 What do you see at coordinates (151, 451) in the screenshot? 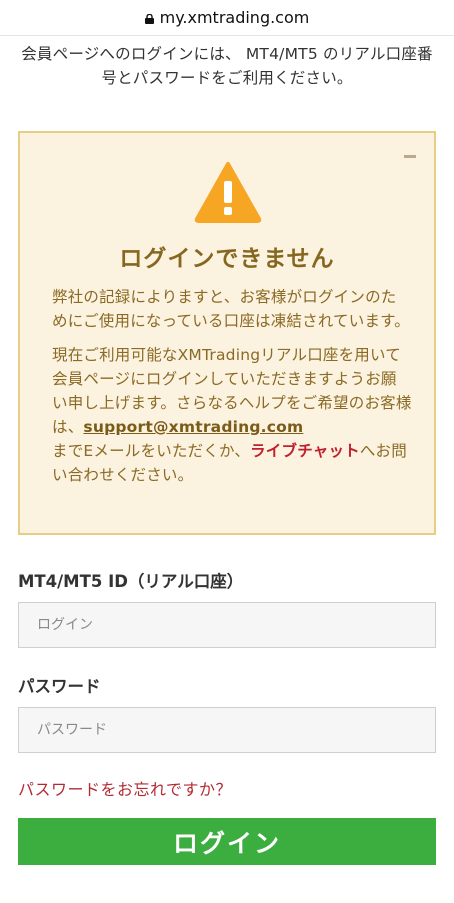
I see `alert-text-part-2: までEメールをいただくか、` at bounding box center [151, 451].